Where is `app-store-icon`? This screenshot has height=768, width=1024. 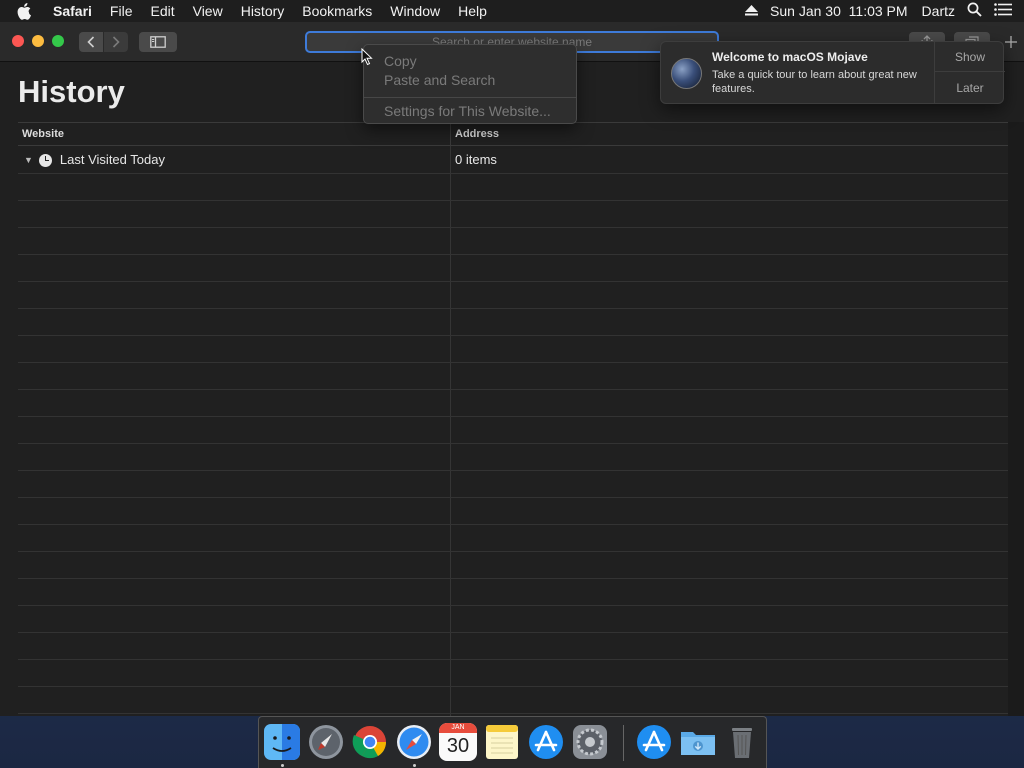 app-store-icon is located at coordinates (546, 742).